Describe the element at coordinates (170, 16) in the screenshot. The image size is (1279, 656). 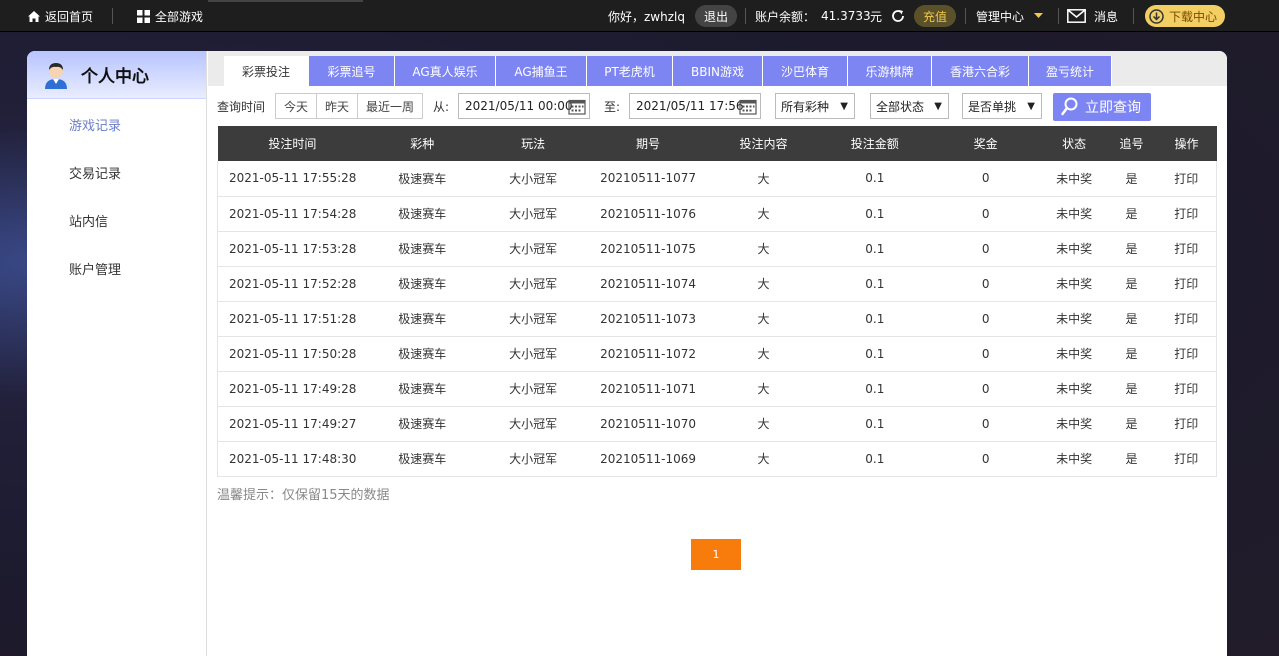
I see `all-games-link: 全部游戏` at that location.